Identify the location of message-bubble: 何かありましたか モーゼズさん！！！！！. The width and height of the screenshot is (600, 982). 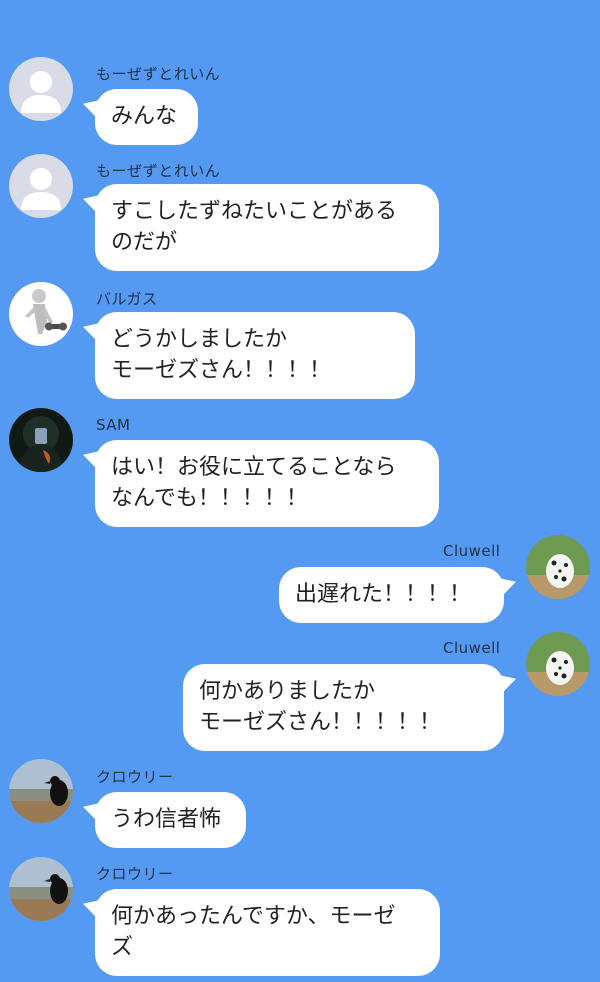
(349, 707).